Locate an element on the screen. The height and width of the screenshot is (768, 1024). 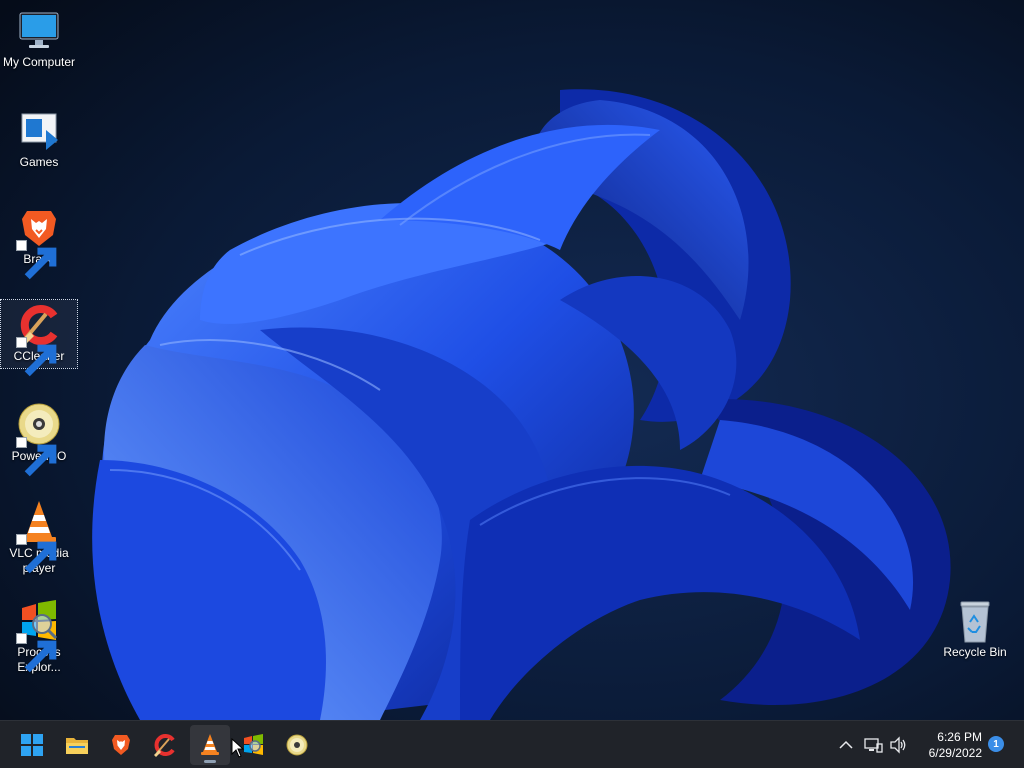
chevron-up-icon is located at coordinates (846, 745).